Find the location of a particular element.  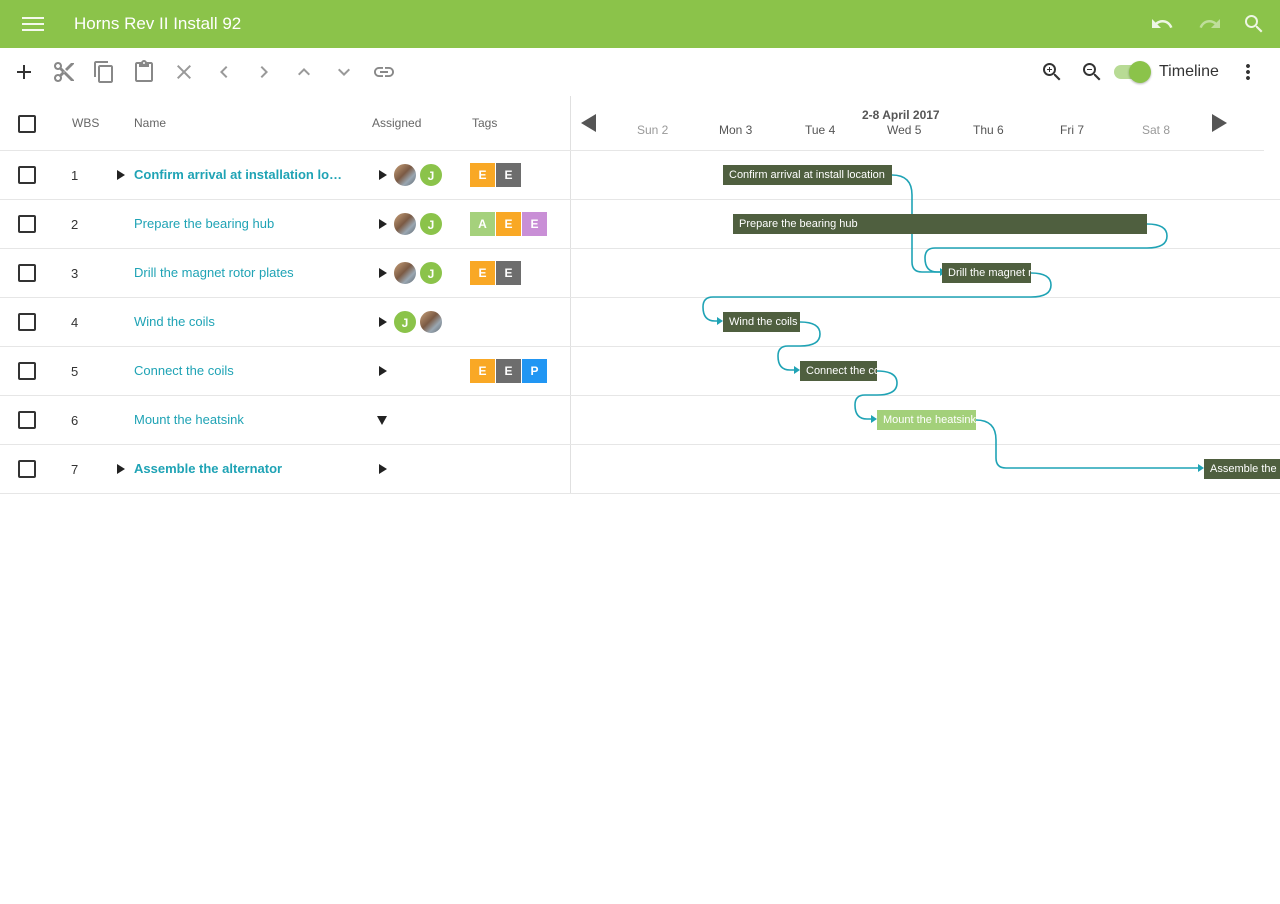

move-down-icon is located at coordinates (344, 72).